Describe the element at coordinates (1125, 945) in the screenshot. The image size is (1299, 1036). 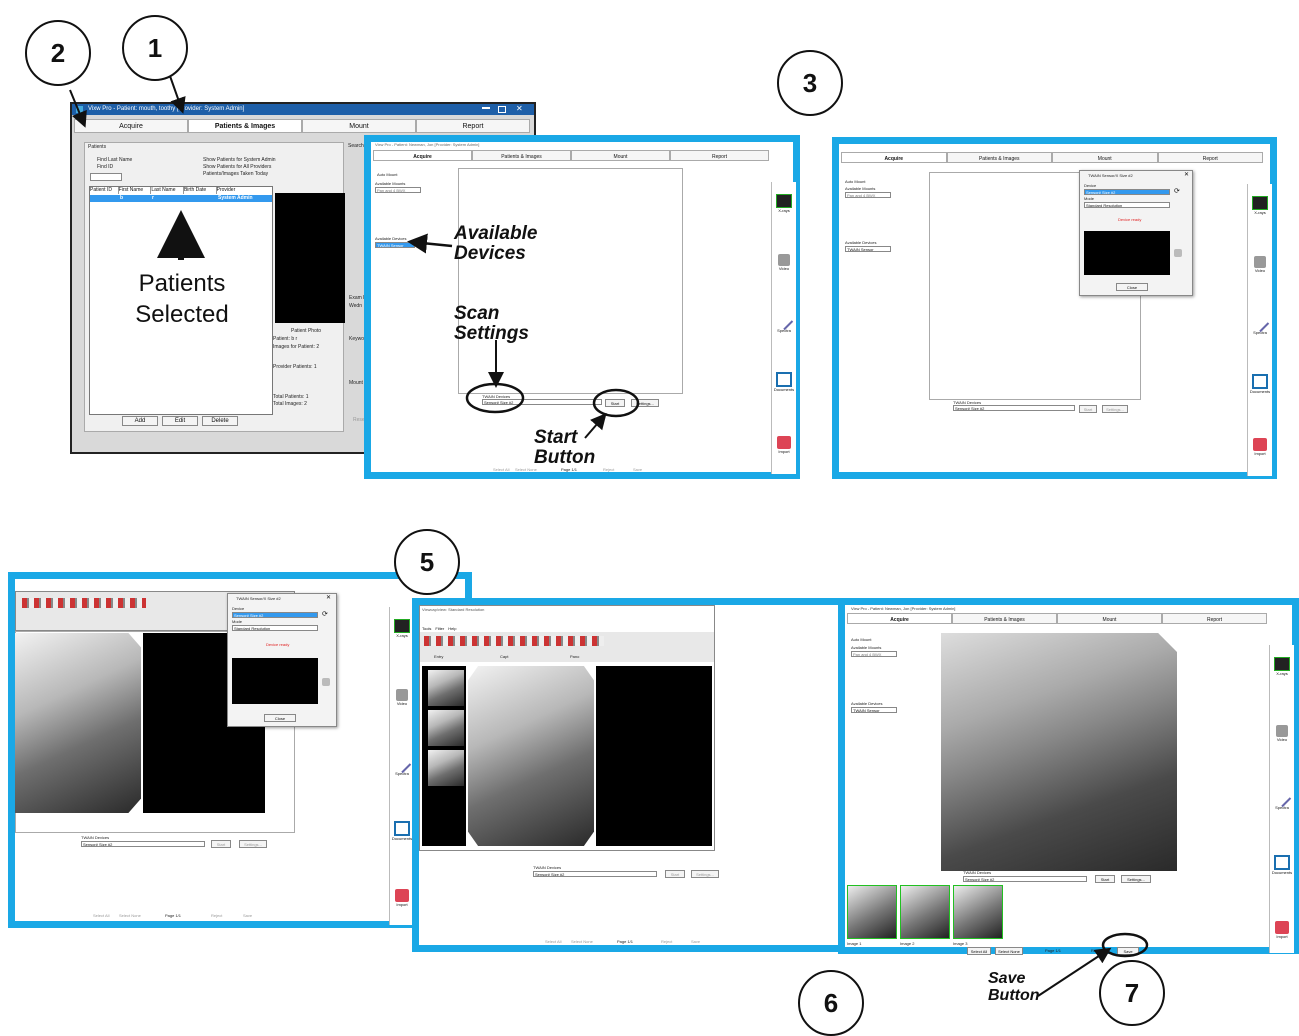
I see `save-button-ellipse` at that location.